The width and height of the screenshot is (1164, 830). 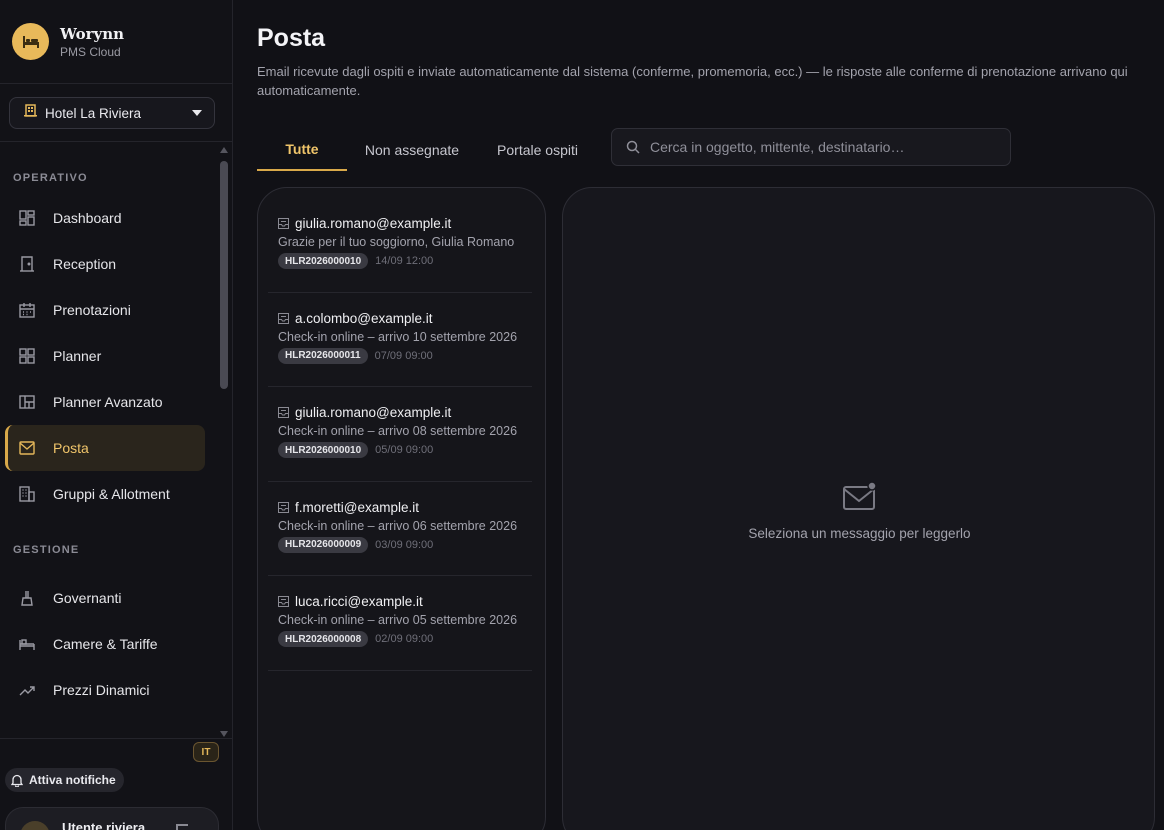 I want to click on grid-icon, so click(x=27, y=356).